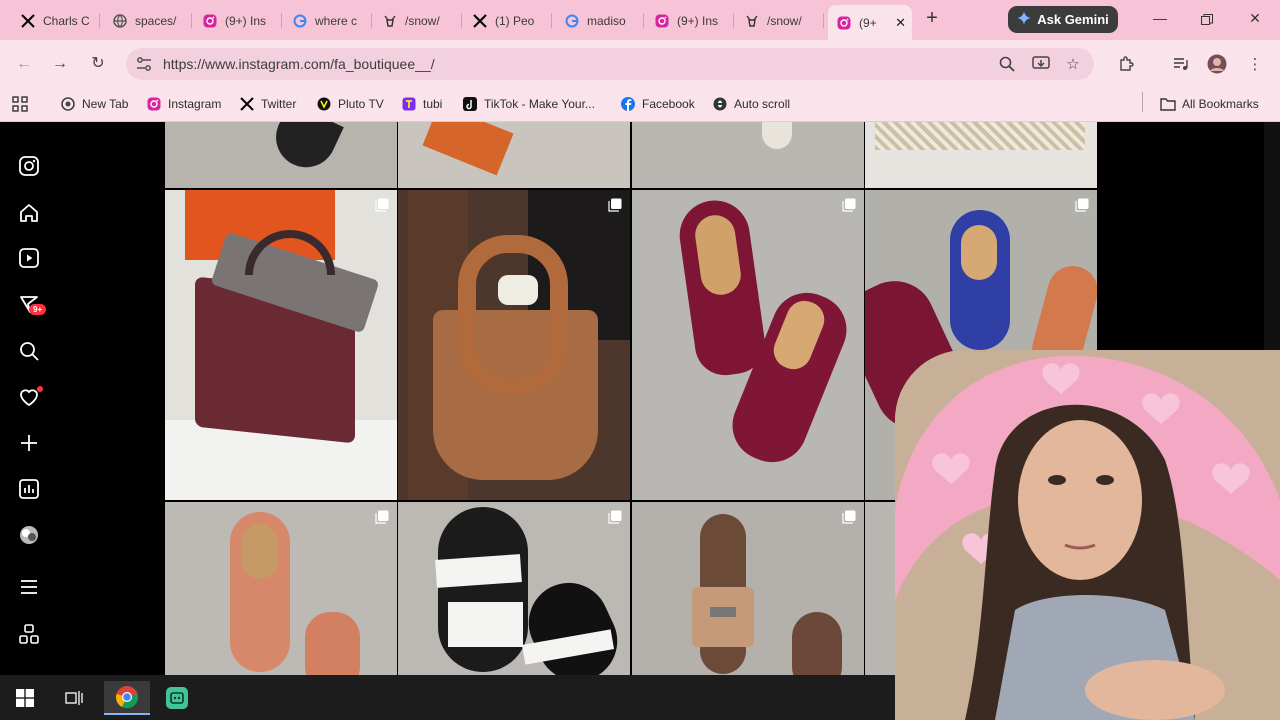 The image size is (1280, 720). What do you see at coordinates (1209, 104) in the screenshot?
I see `all-bookmarks-button: All Bookmarks` at bounding box center [1209, 104].